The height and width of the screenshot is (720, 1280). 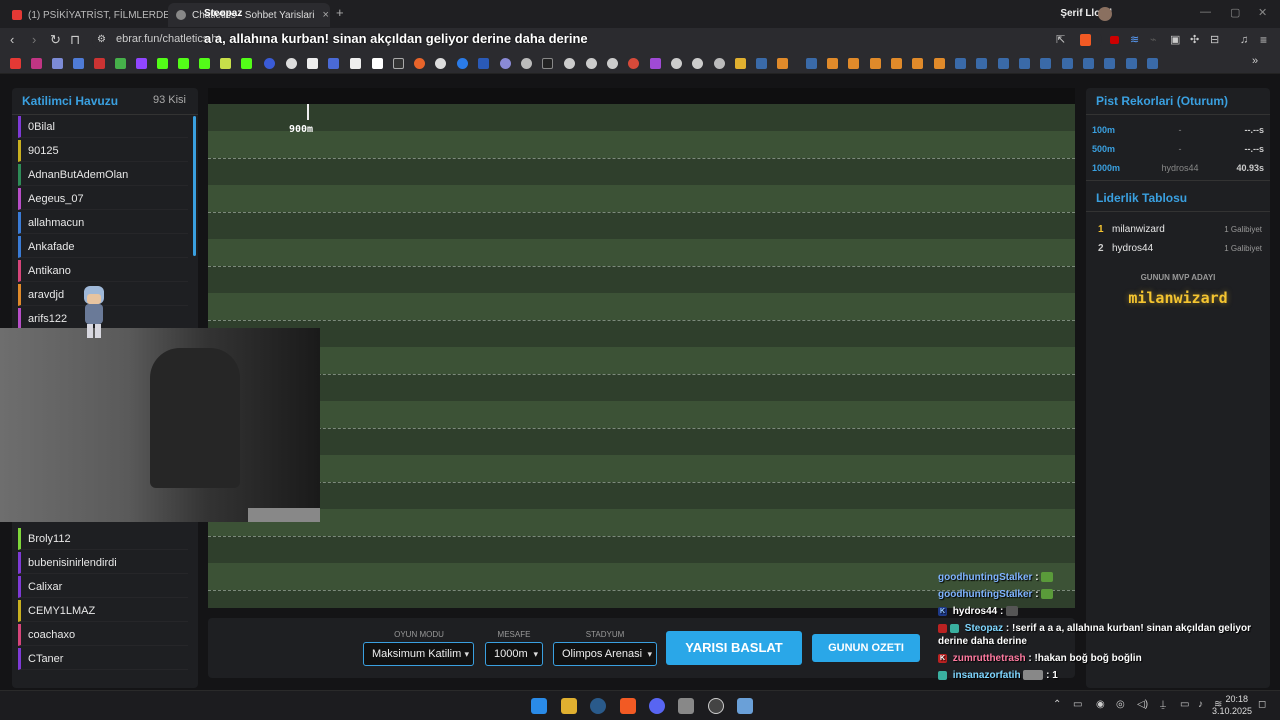 What do you see at coordinates (15, 63) in the screenshot?
I see `bookmark-youtube-icon` at bounding box center [15, 63].